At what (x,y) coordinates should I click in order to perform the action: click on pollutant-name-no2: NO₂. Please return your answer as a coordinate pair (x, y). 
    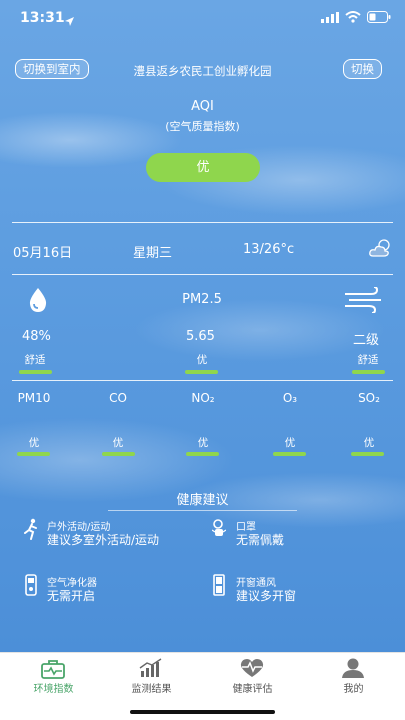
    Looking at the image, I should click on (203, 398).